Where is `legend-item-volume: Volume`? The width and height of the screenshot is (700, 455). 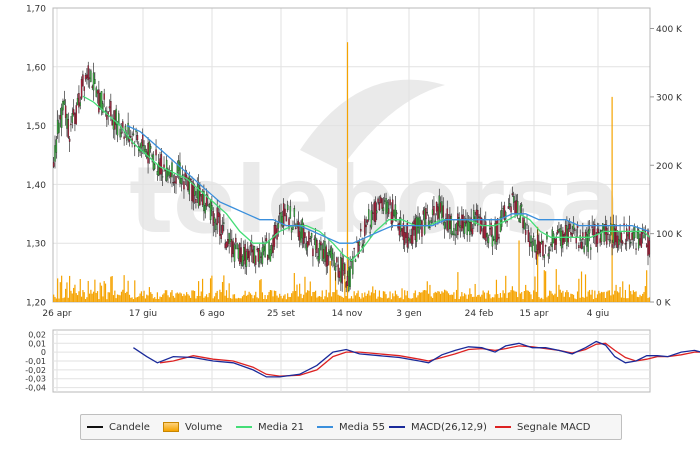
legend-item-volume: Volume is located at coordinates (192, 427).